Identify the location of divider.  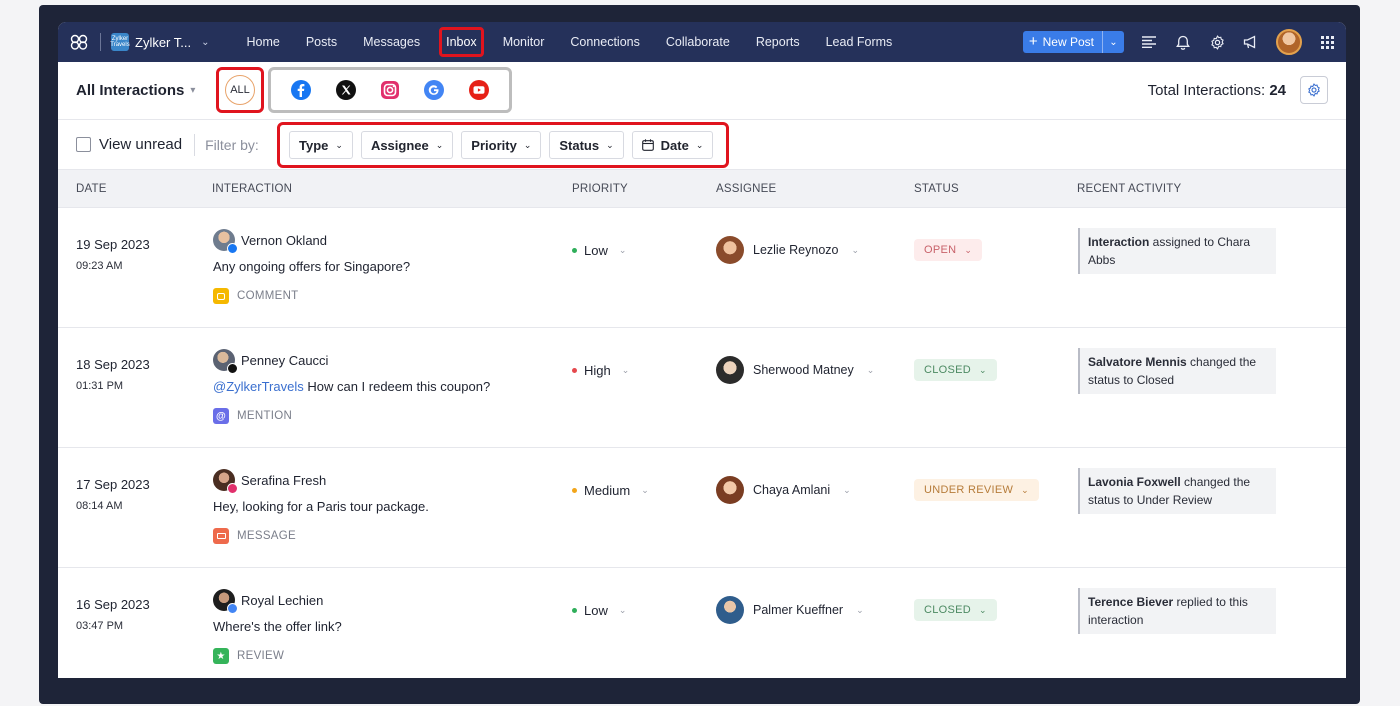
(195, 144).